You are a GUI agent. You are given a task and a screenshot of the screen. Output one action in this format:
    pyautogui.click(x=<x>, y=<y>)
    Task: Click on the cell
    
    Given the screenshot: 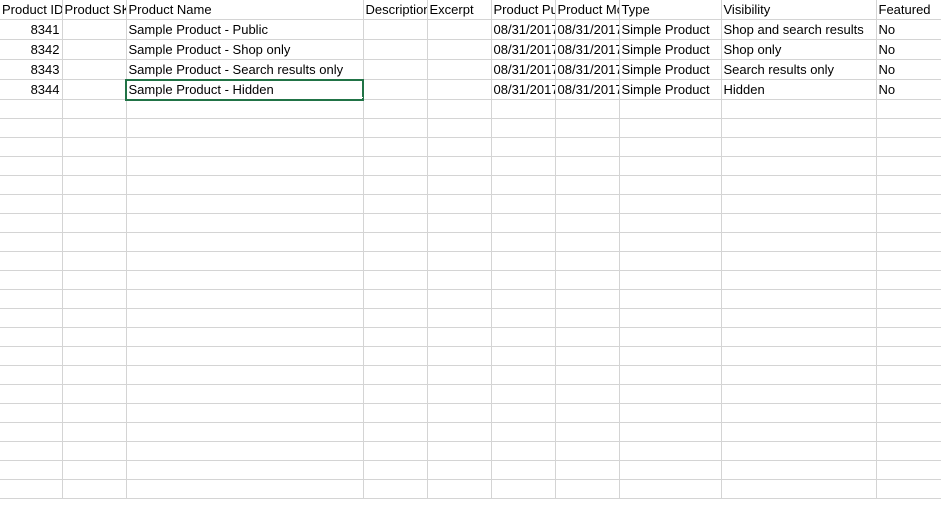 What is the action you would take?
    pyautogui.click(x=395, y=69)
    